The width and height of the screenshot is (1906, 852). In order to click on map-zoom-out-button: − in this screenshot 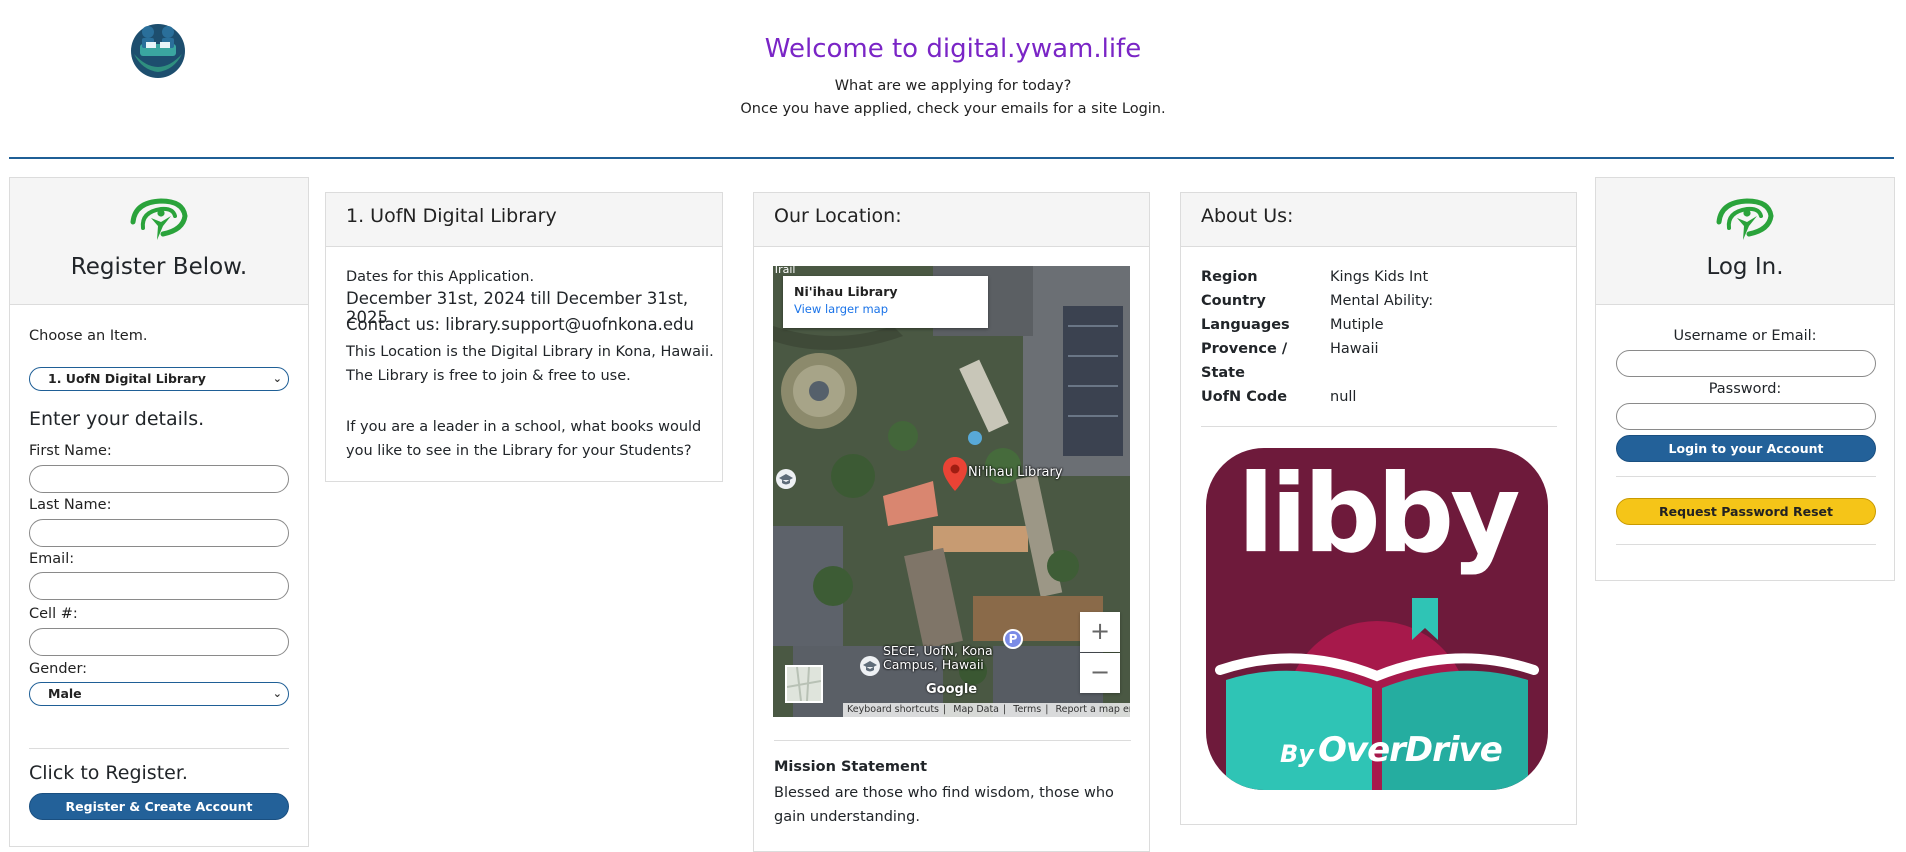, I will do `click(1100, 673)`.